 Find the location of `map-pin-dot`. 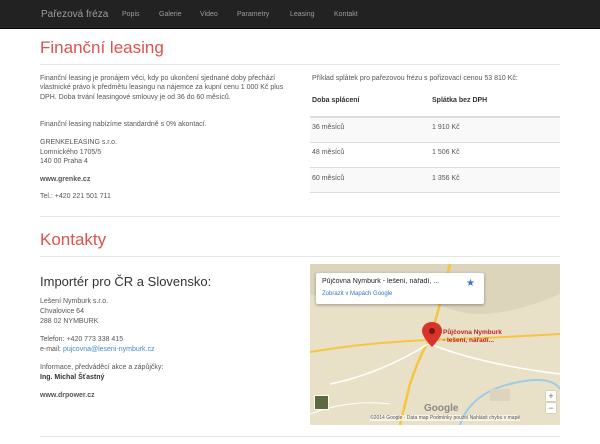

map-pin-dot is located at coordinates (432, 331).